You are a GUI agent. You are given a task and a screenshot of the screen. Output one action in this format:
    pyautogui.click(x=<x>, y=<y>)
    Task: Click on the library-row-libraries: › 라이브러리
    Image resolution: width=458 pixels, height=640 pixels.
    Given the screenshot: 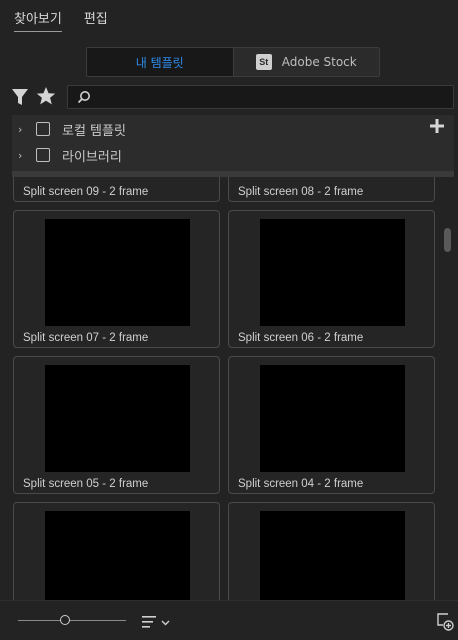 What is the action you would take?
    pyautogui.click(x=233, y=155)
    